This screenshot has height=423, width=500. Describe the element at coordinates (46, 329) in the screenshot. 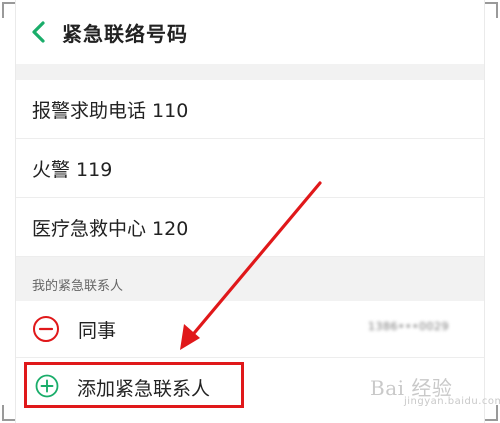

I see `minus-circle-icon` at that location.